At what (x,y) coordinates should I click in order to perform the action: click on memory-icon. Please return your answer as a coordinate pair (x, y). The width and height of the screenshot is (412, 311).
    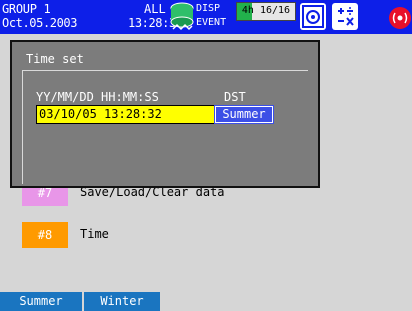
    Looking at the image, I should click on (313, 16).